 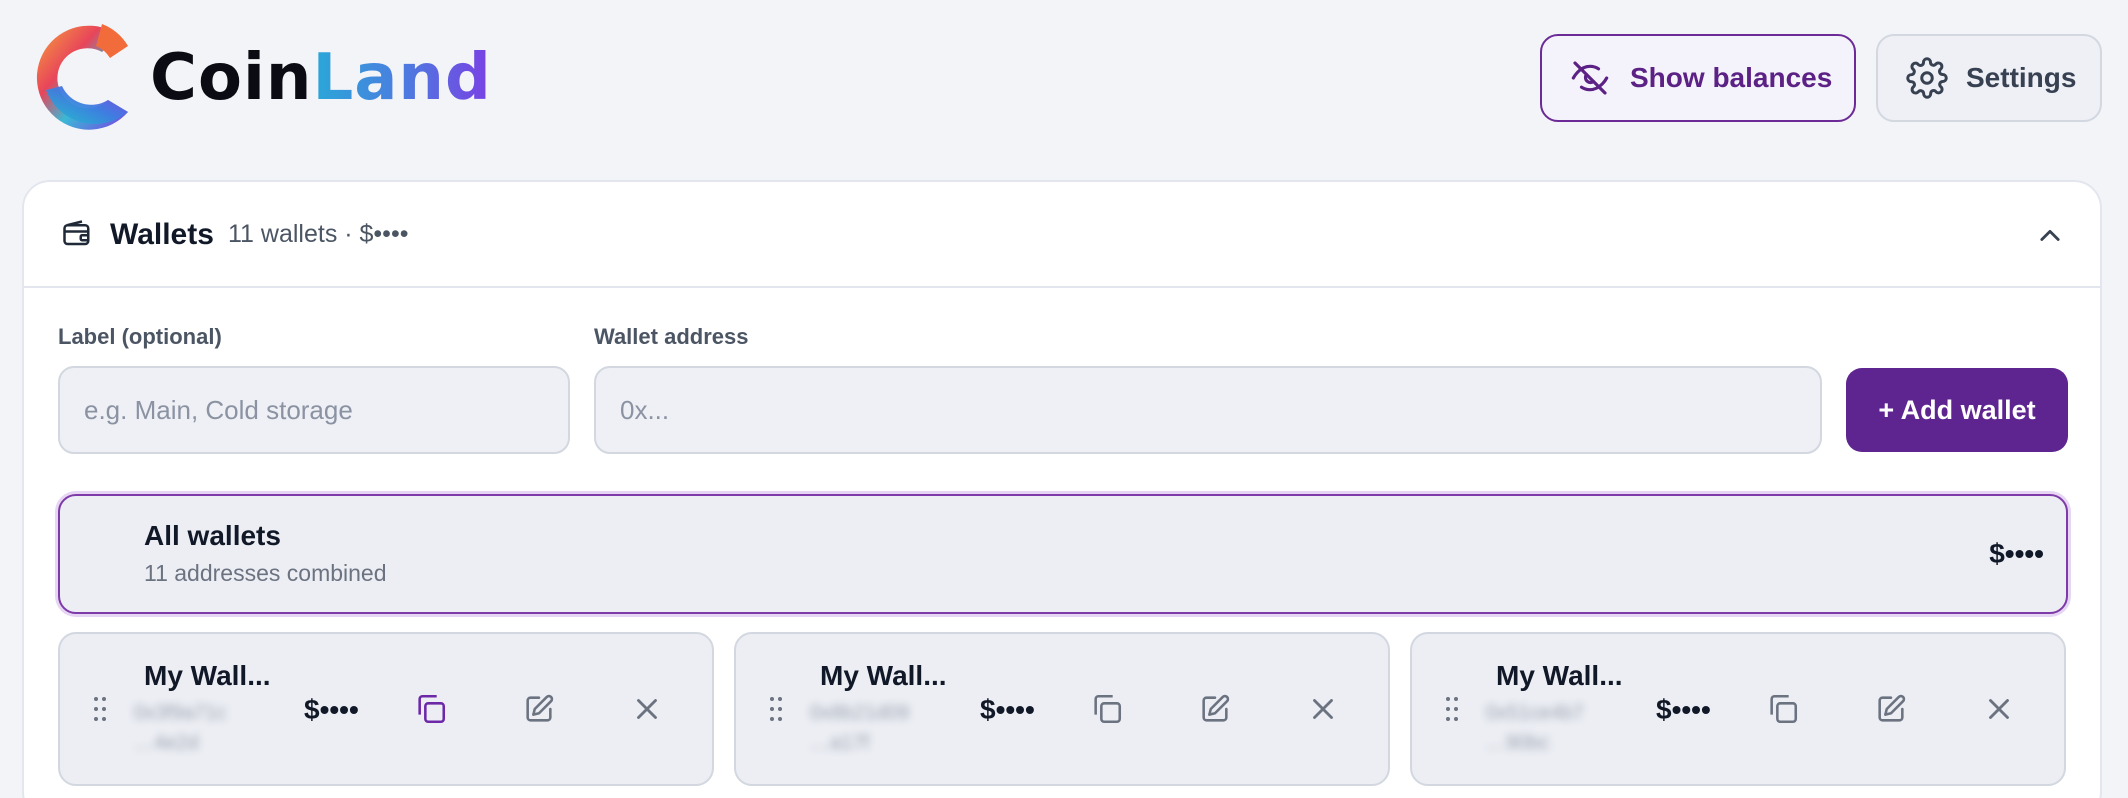 What do you see at coordinates (1551, 728) in the screenshot?
I see `wallet-address: 0x51ce4b7 …90bc` at bounding box center [1551, 728].